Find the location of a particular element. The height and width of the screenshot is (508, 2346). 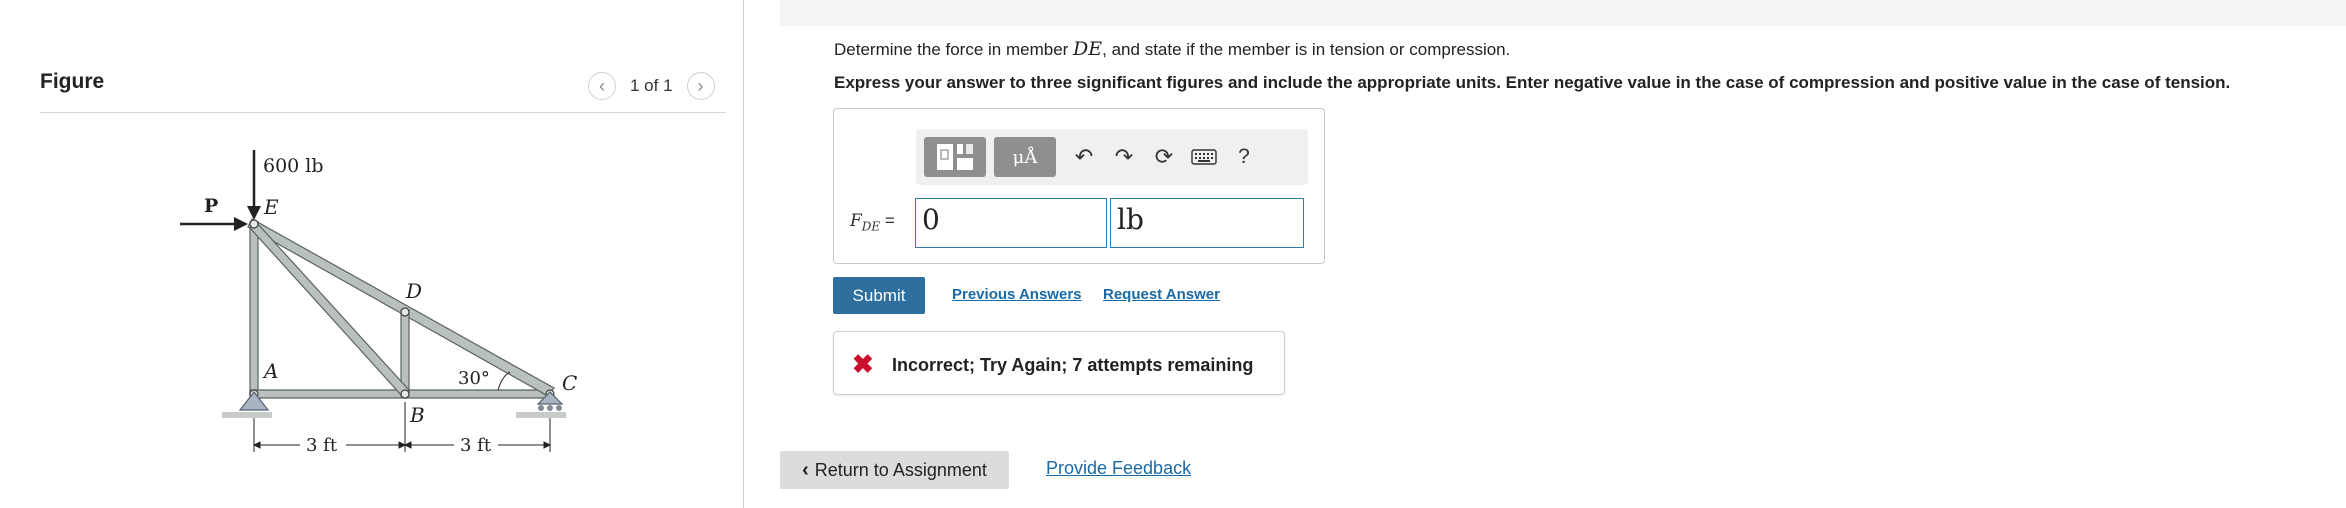

figure-title: Figure is located at coordinates (72, 81).